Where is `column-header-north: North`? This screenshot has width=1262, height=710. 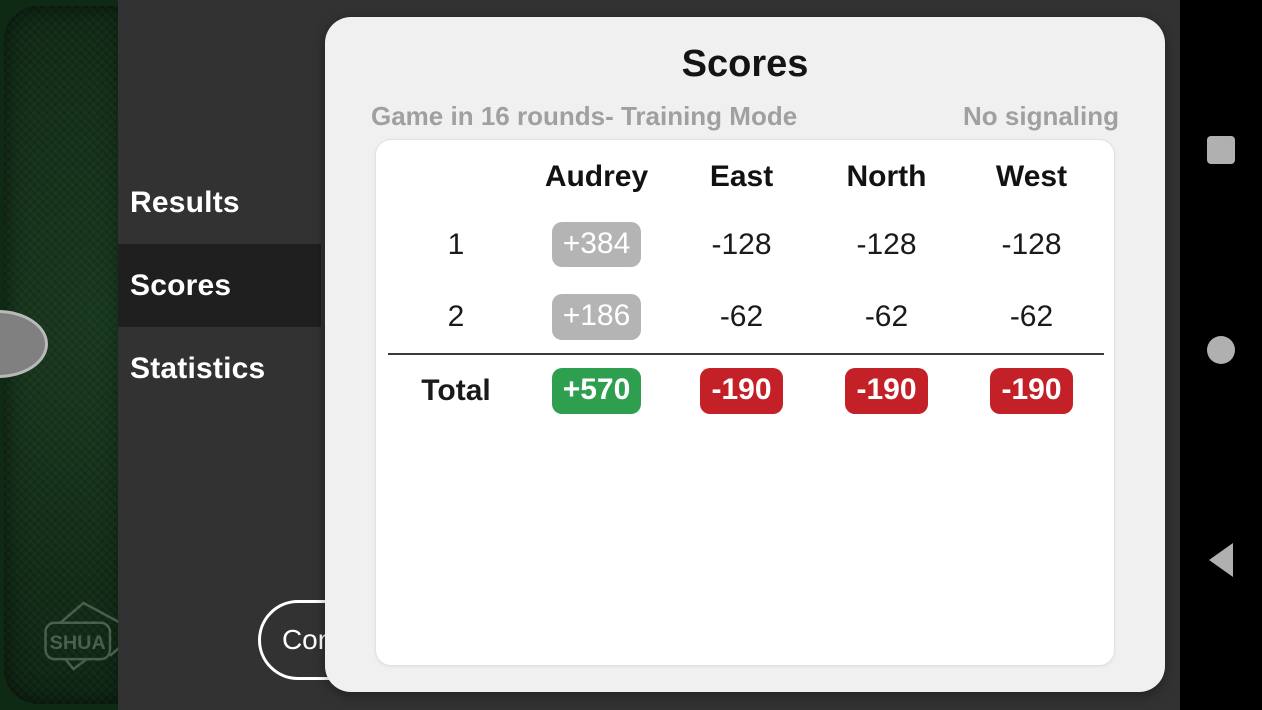 column-header-north: North is located at coordinates (886, 176).